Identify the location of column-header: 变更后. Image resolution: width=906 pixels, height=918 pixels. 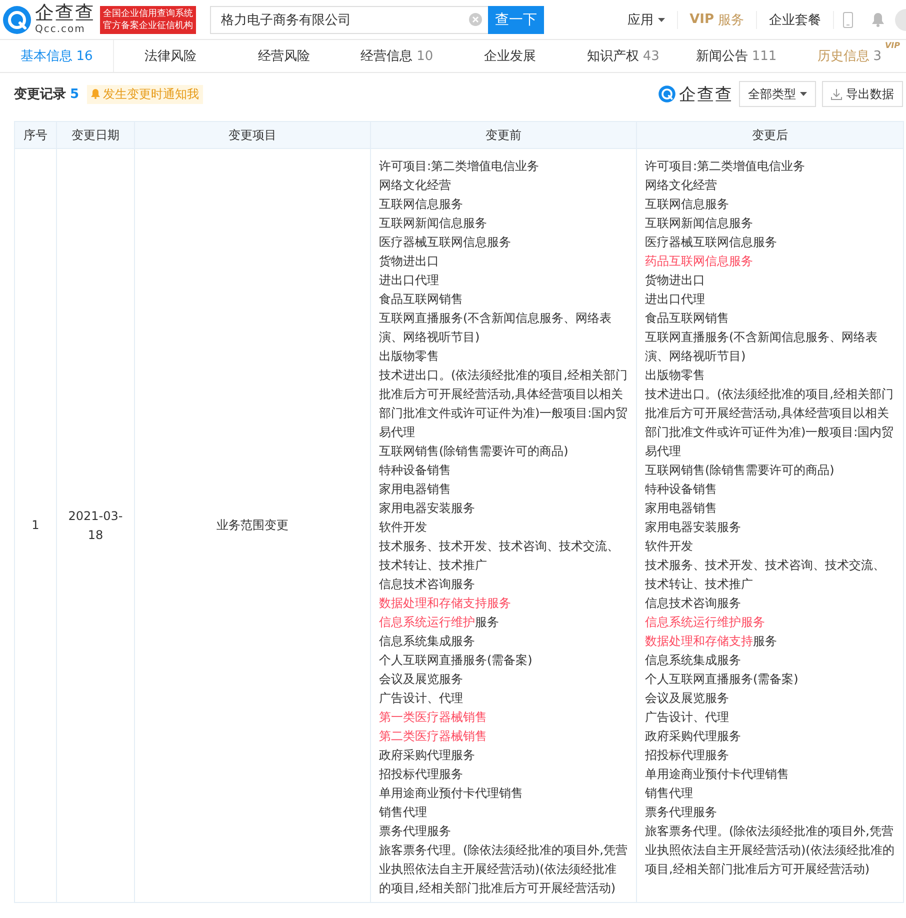
(770, 135).